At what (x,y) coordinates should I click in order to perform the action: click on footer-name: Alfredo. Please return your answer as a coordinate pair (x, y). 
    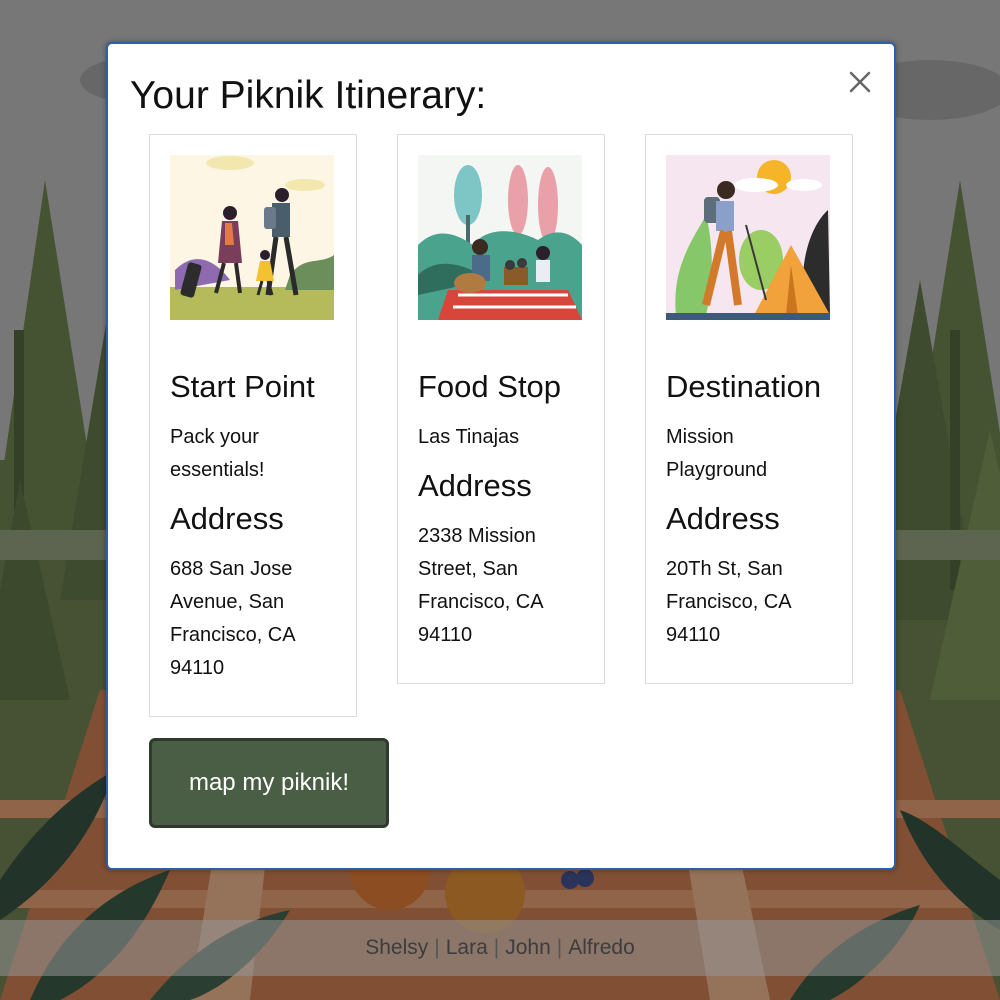
    Looking at the image, I should click on (601, 947).